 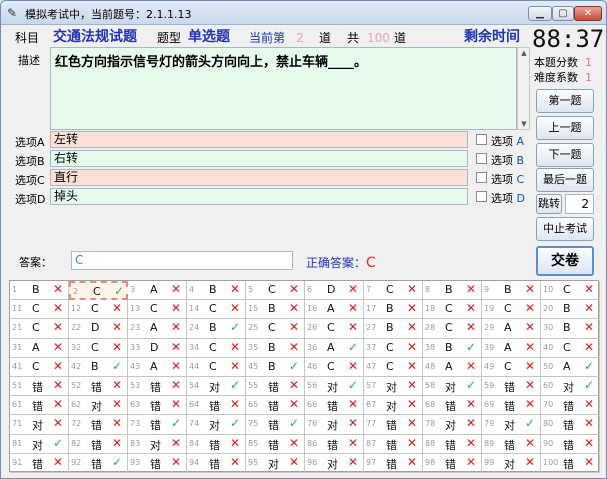 What do you see at coordinates (570, 444) in the screenshot?
I see `grid-cell-90: 90 错 ✕` at bounding box center [570, 444].